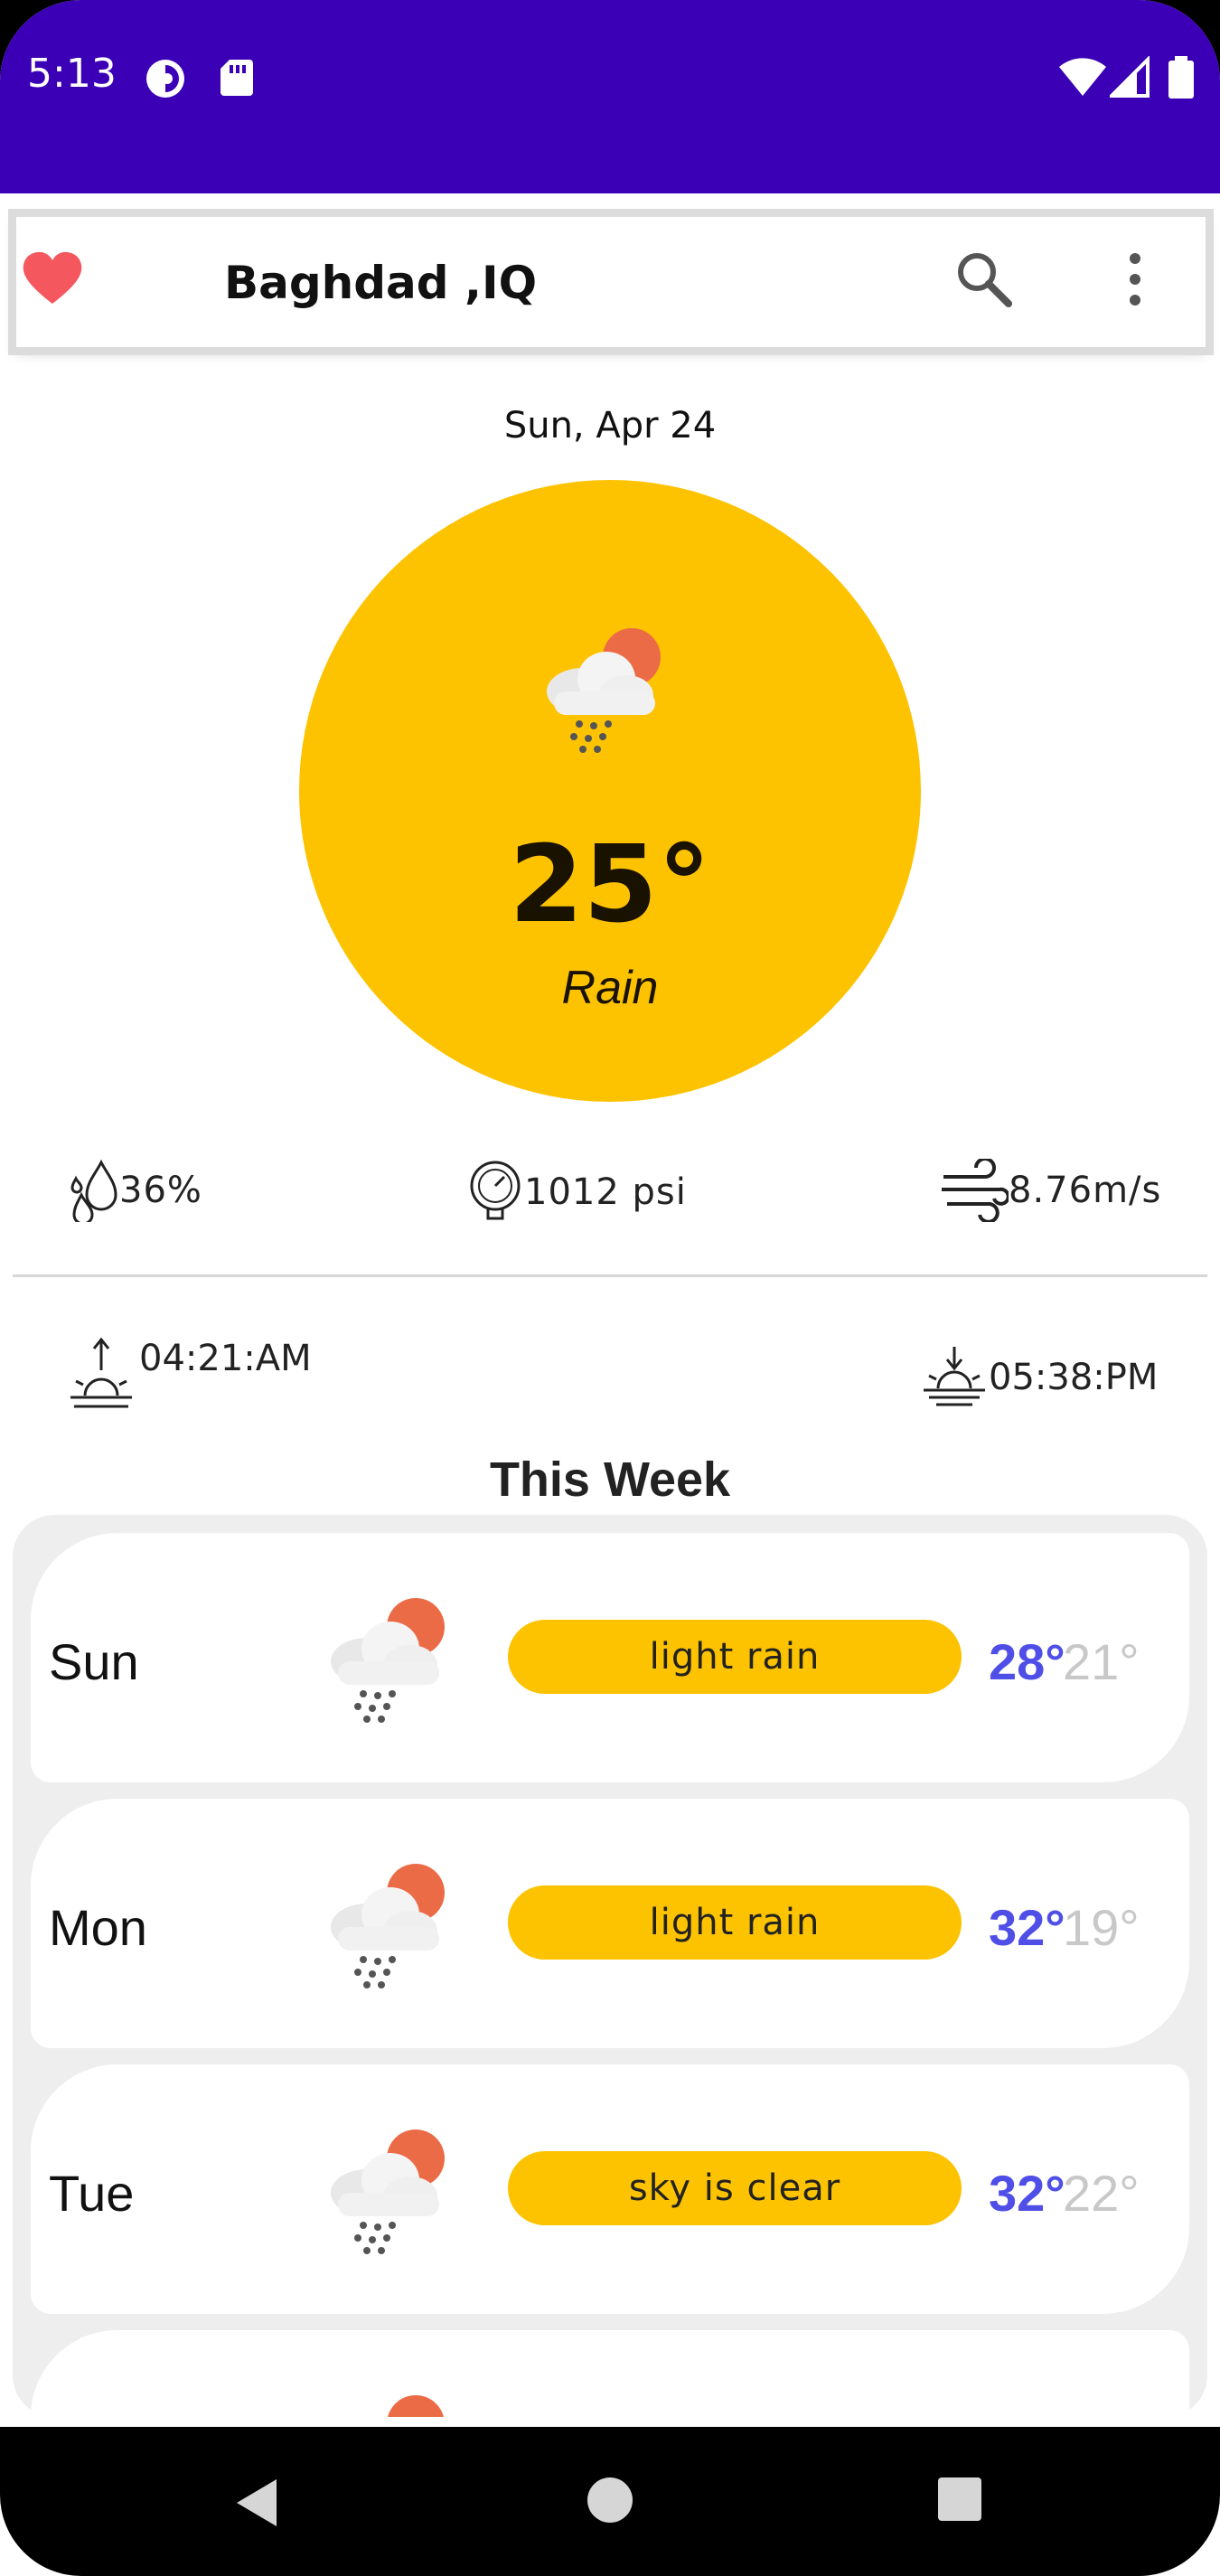 Image resolution: width=1220 pixels, height=2576 pixels. What do you see at coordinates (52, 278) in the screenshot?
I see `favorite-heart-icon` at bounding box center [52, 278].